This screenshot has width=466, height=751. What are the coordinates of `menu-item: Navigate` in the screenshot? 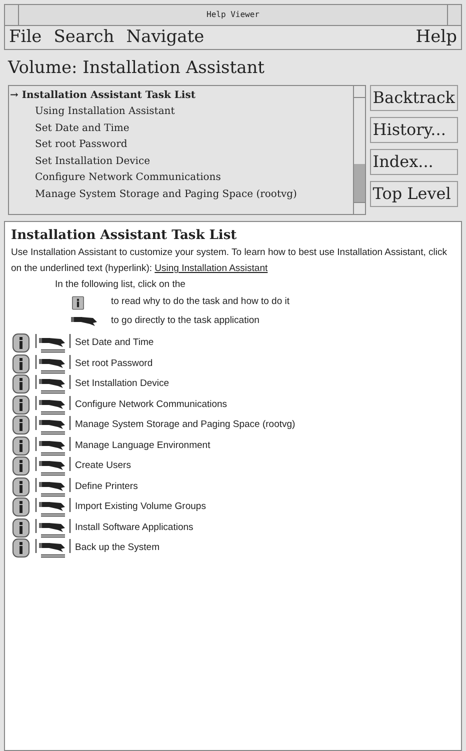 It's located at (165, 37).